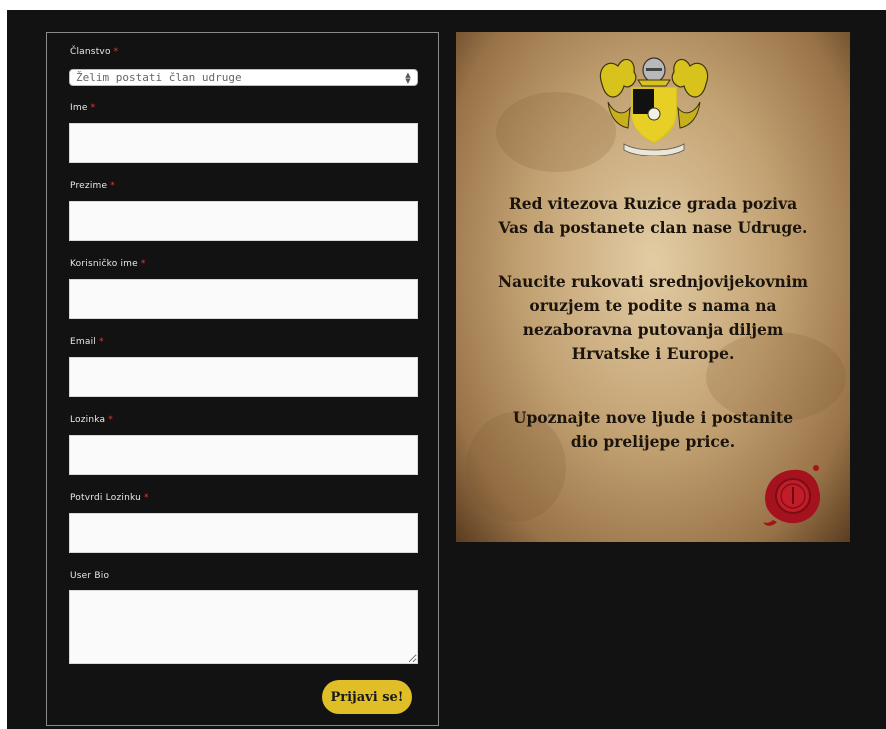 The height and width of the screenshot is (729, 886). I want to click on left-edge, so click(3, 369).